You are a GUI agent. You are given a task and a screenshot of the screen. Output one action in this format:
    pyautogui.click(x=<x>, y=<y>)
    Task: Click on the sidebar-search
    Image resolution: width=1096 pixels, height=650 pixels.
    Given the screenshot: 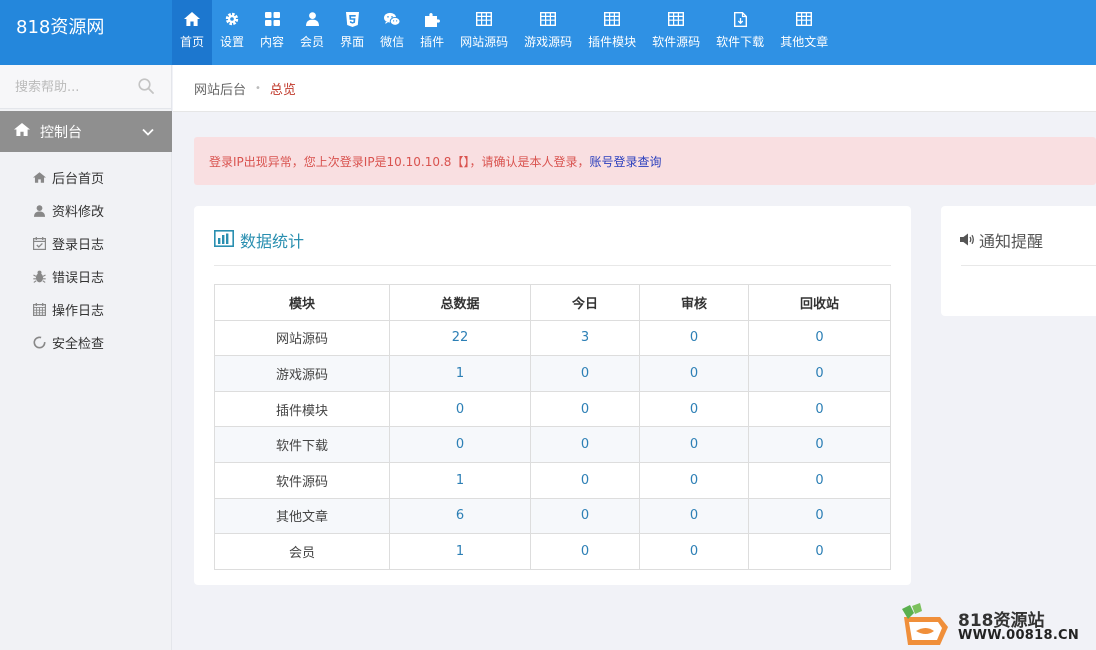 What is the action you would take?
    pyautogui.click(x=86, y=87)
    